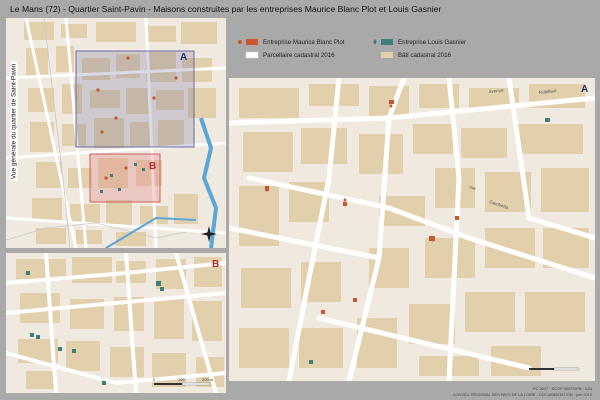  What do you see at coordinates (424, 55) in the screenshot?
I see `legend-label-bati: Bâti cadastral 2016` at bounding box center [424, 55].